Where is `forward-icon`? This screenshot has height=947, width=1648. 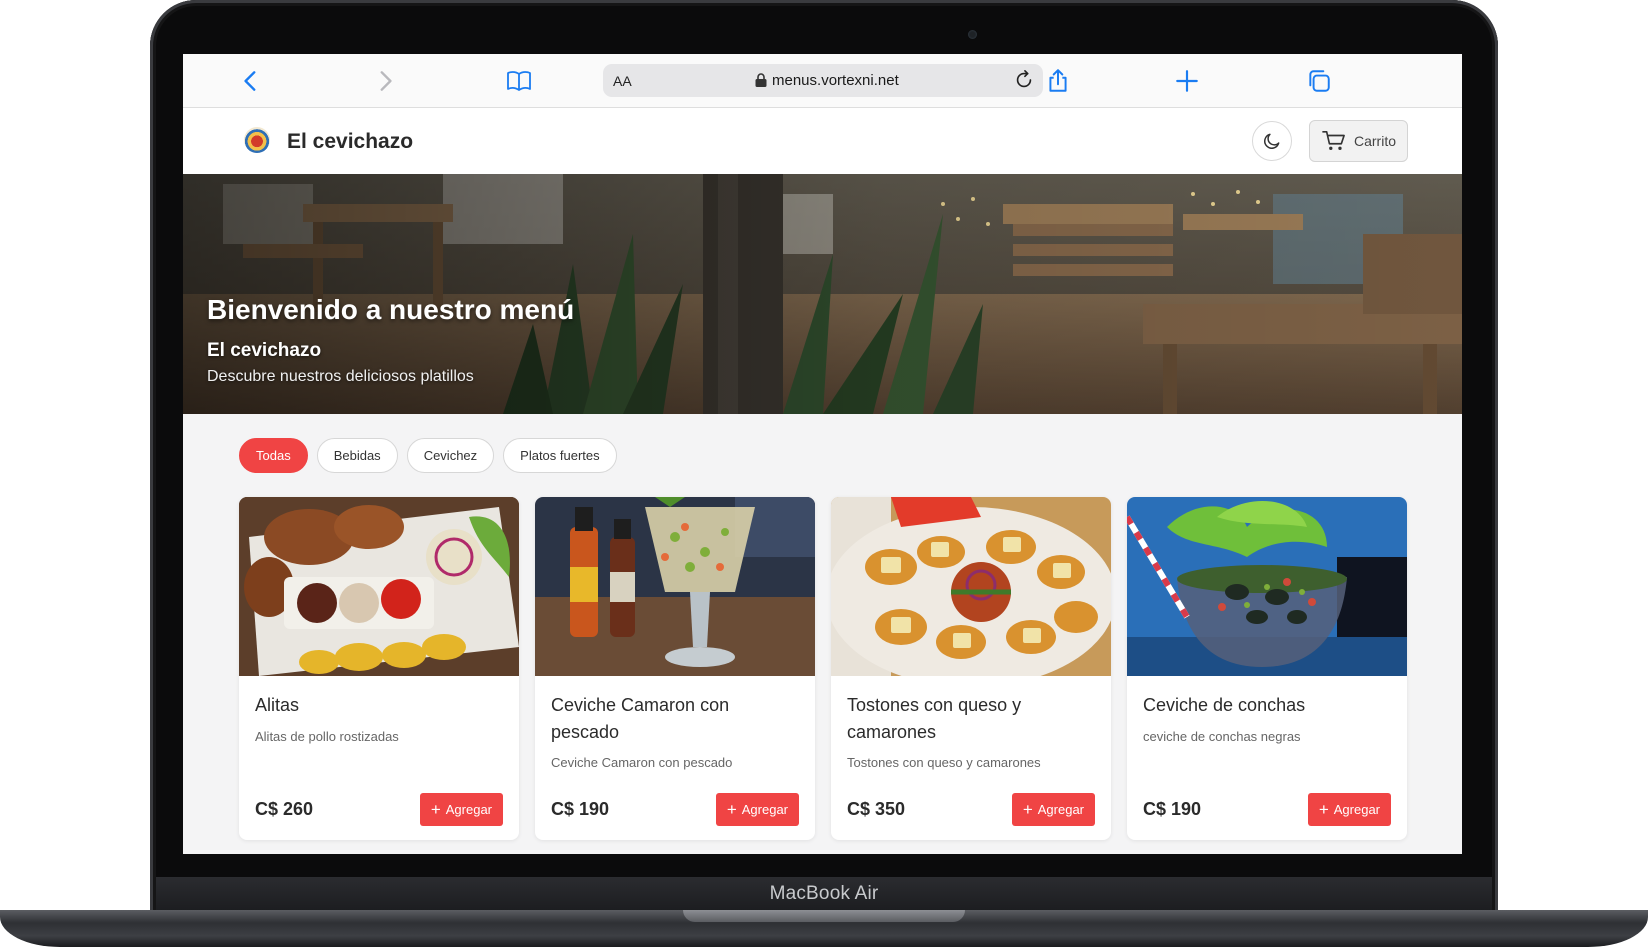 forward-icon is located at coordinates (385, 81).